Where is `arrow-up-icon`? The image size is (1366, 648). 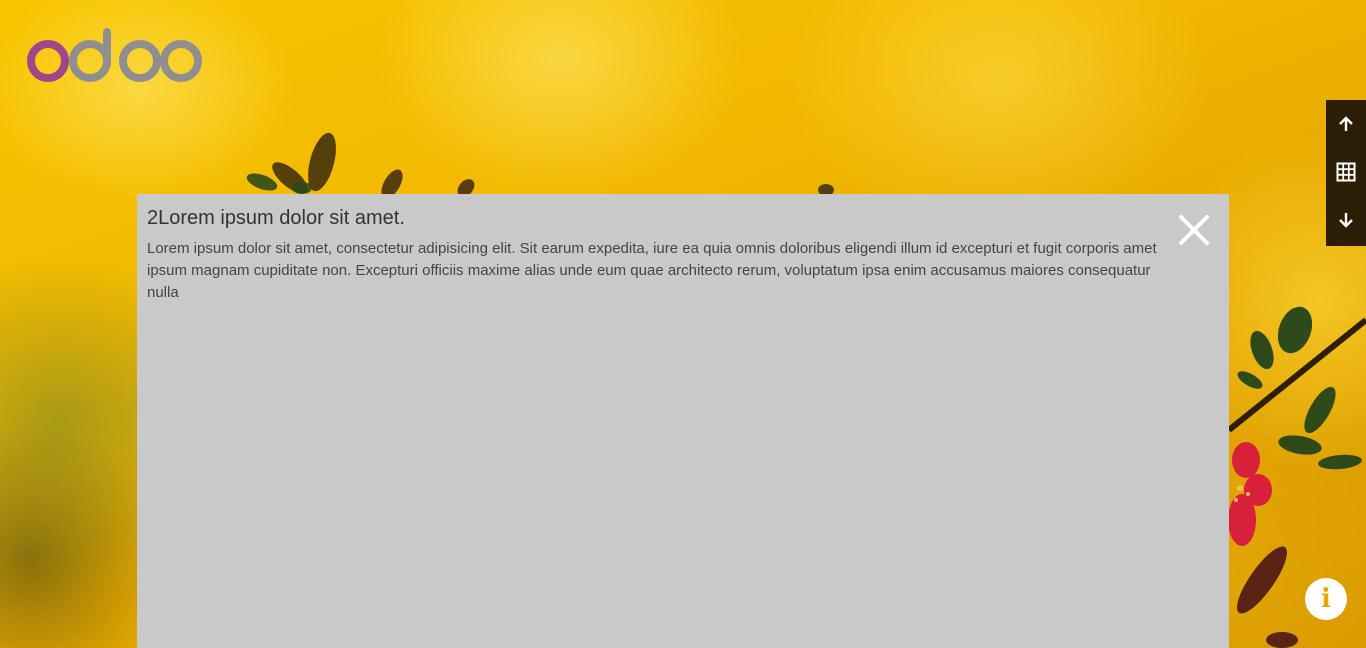 arrow-up-icon is located at coordinates (1346, 123).